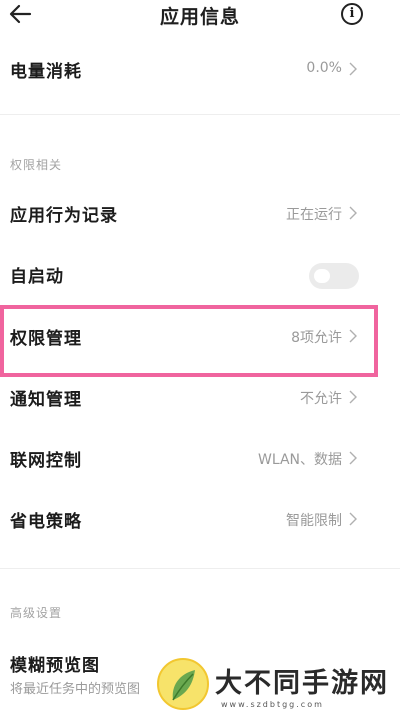  What do you see at coordinates (352, 14) in the screenshot?
I see `info-icon: i` at bounding box center [352, 14].